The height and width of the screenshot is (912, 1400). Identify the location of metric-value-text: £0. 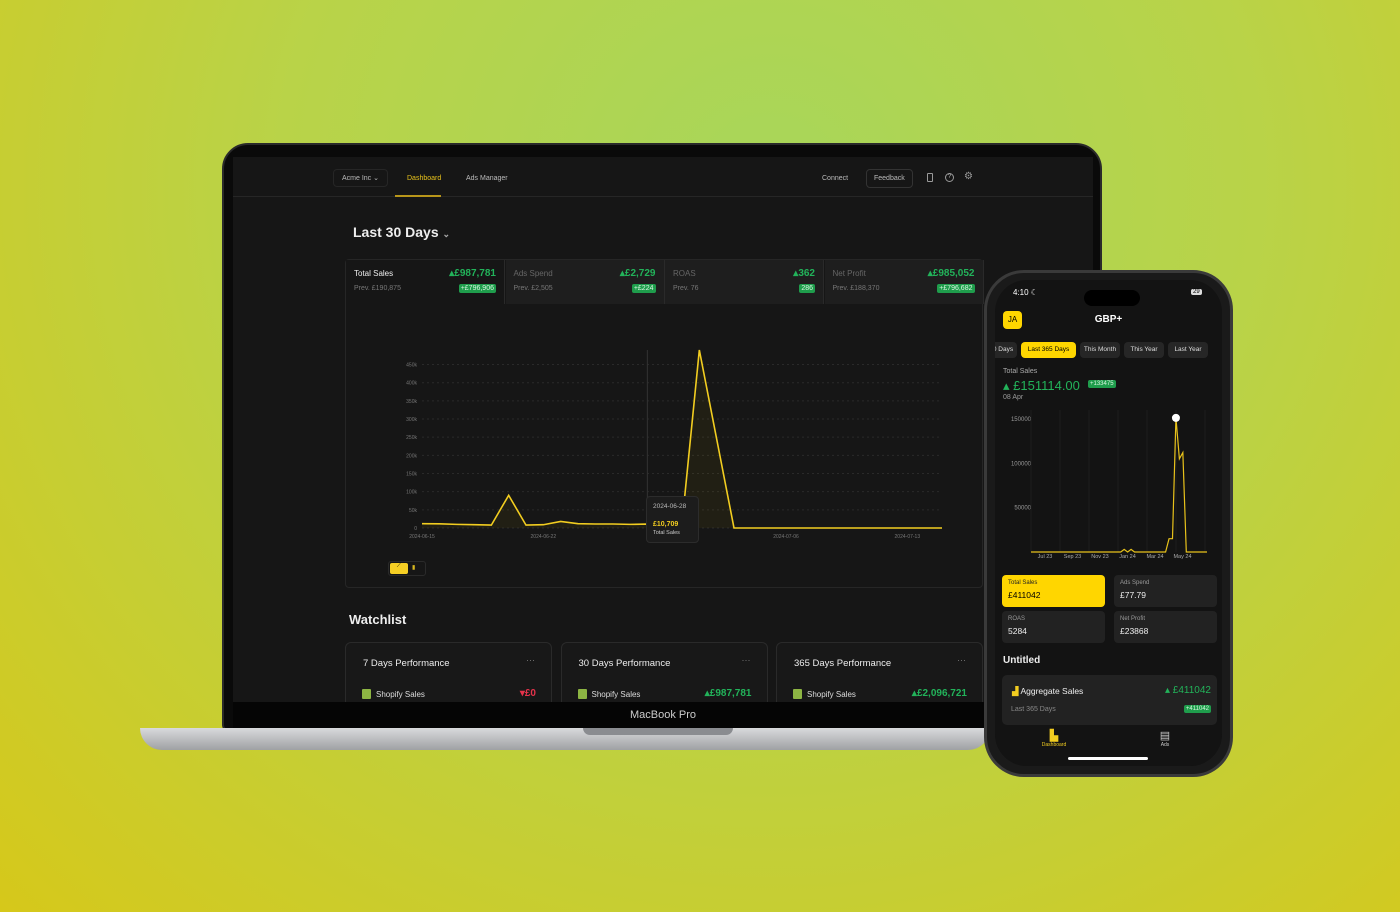
(530, 693).